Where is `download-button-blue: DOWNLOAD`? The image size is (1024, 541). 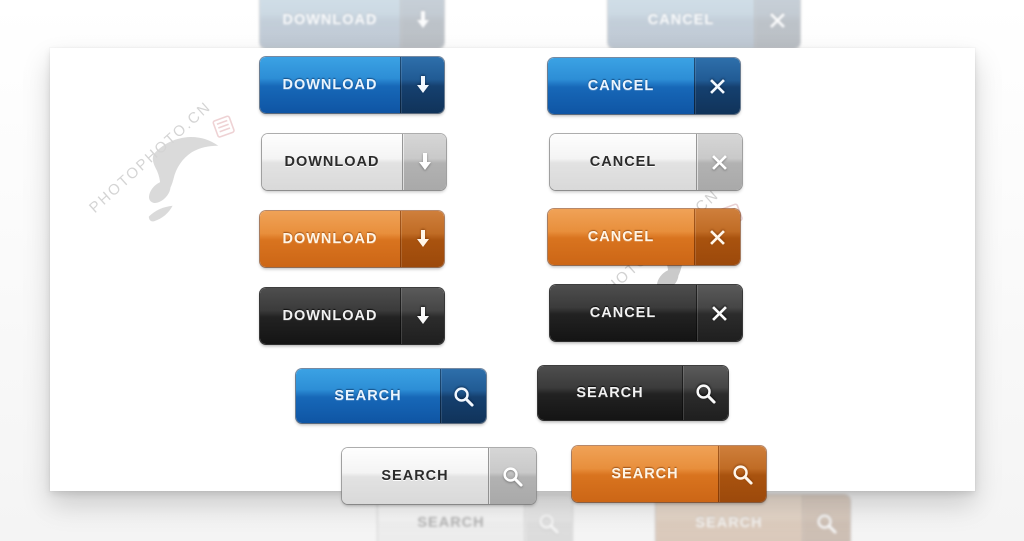 download-button-blue: DOWNLOAD is located at coordinates (352, 85).